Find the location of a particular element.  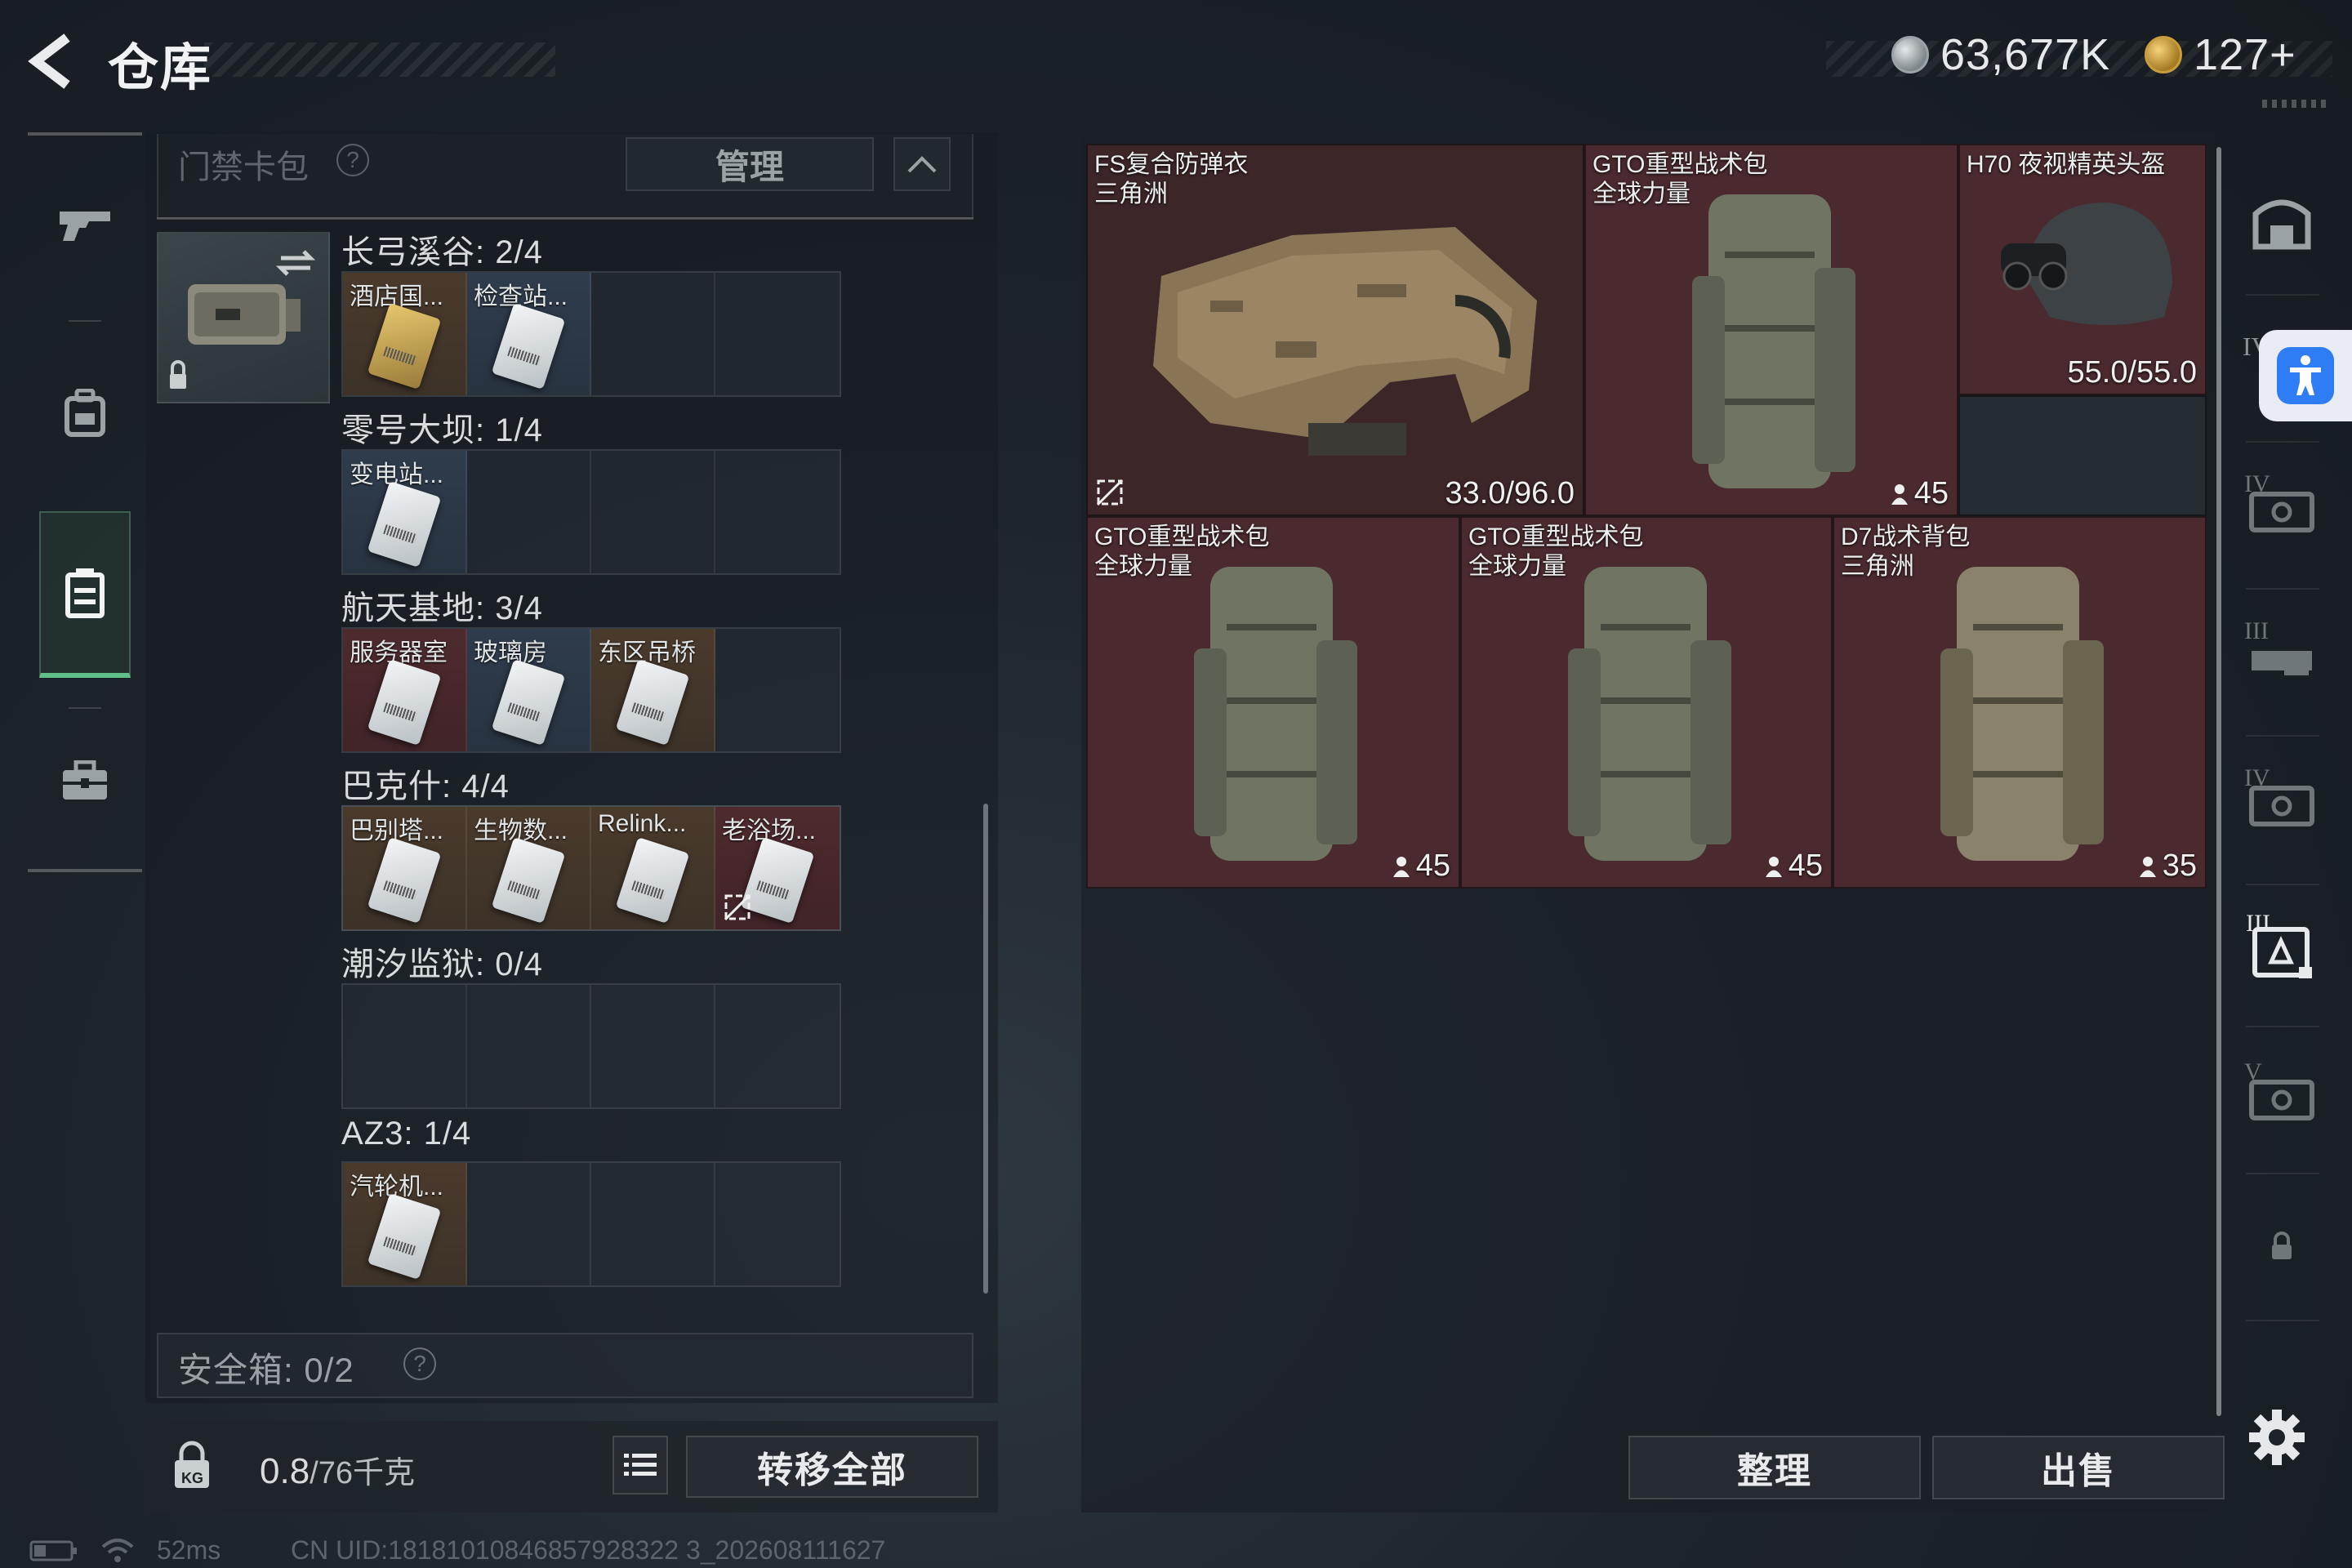

body-armor-image is located at coordinates (1345, 341).